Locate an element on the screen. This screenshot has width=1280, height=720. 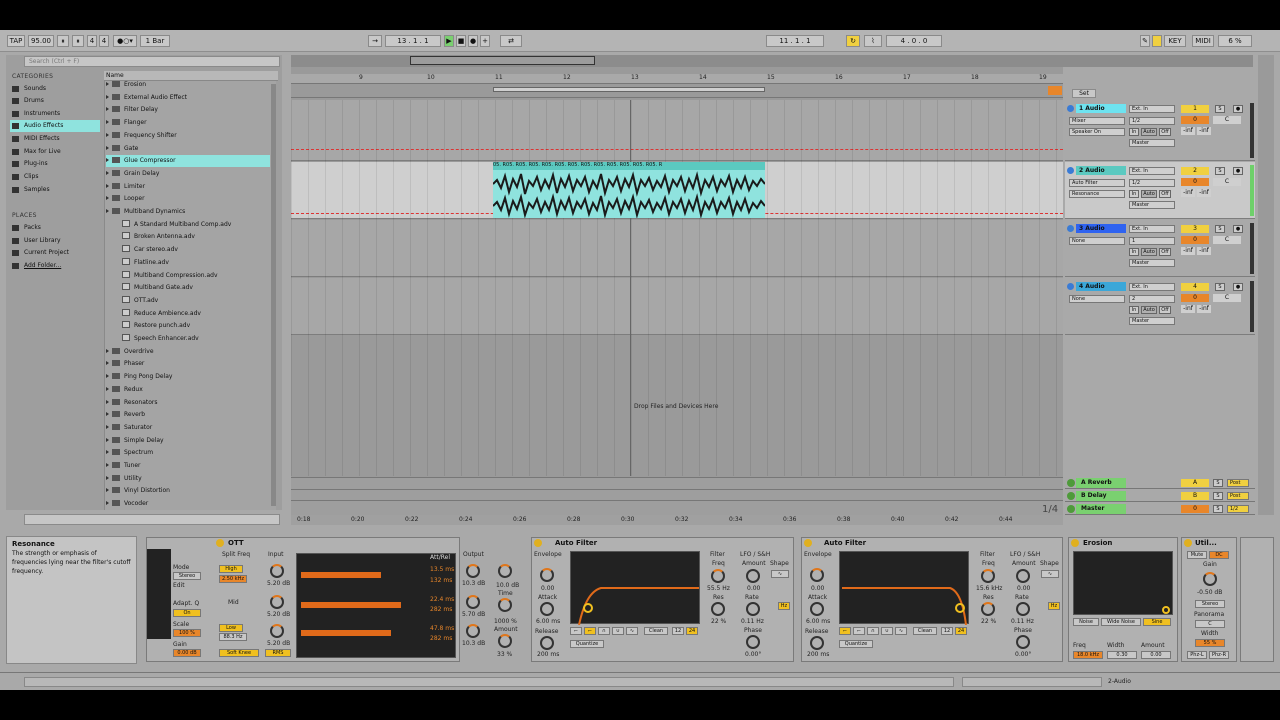
ott-low-freq: 88.3 Hz is located at coordinates (233, 637).